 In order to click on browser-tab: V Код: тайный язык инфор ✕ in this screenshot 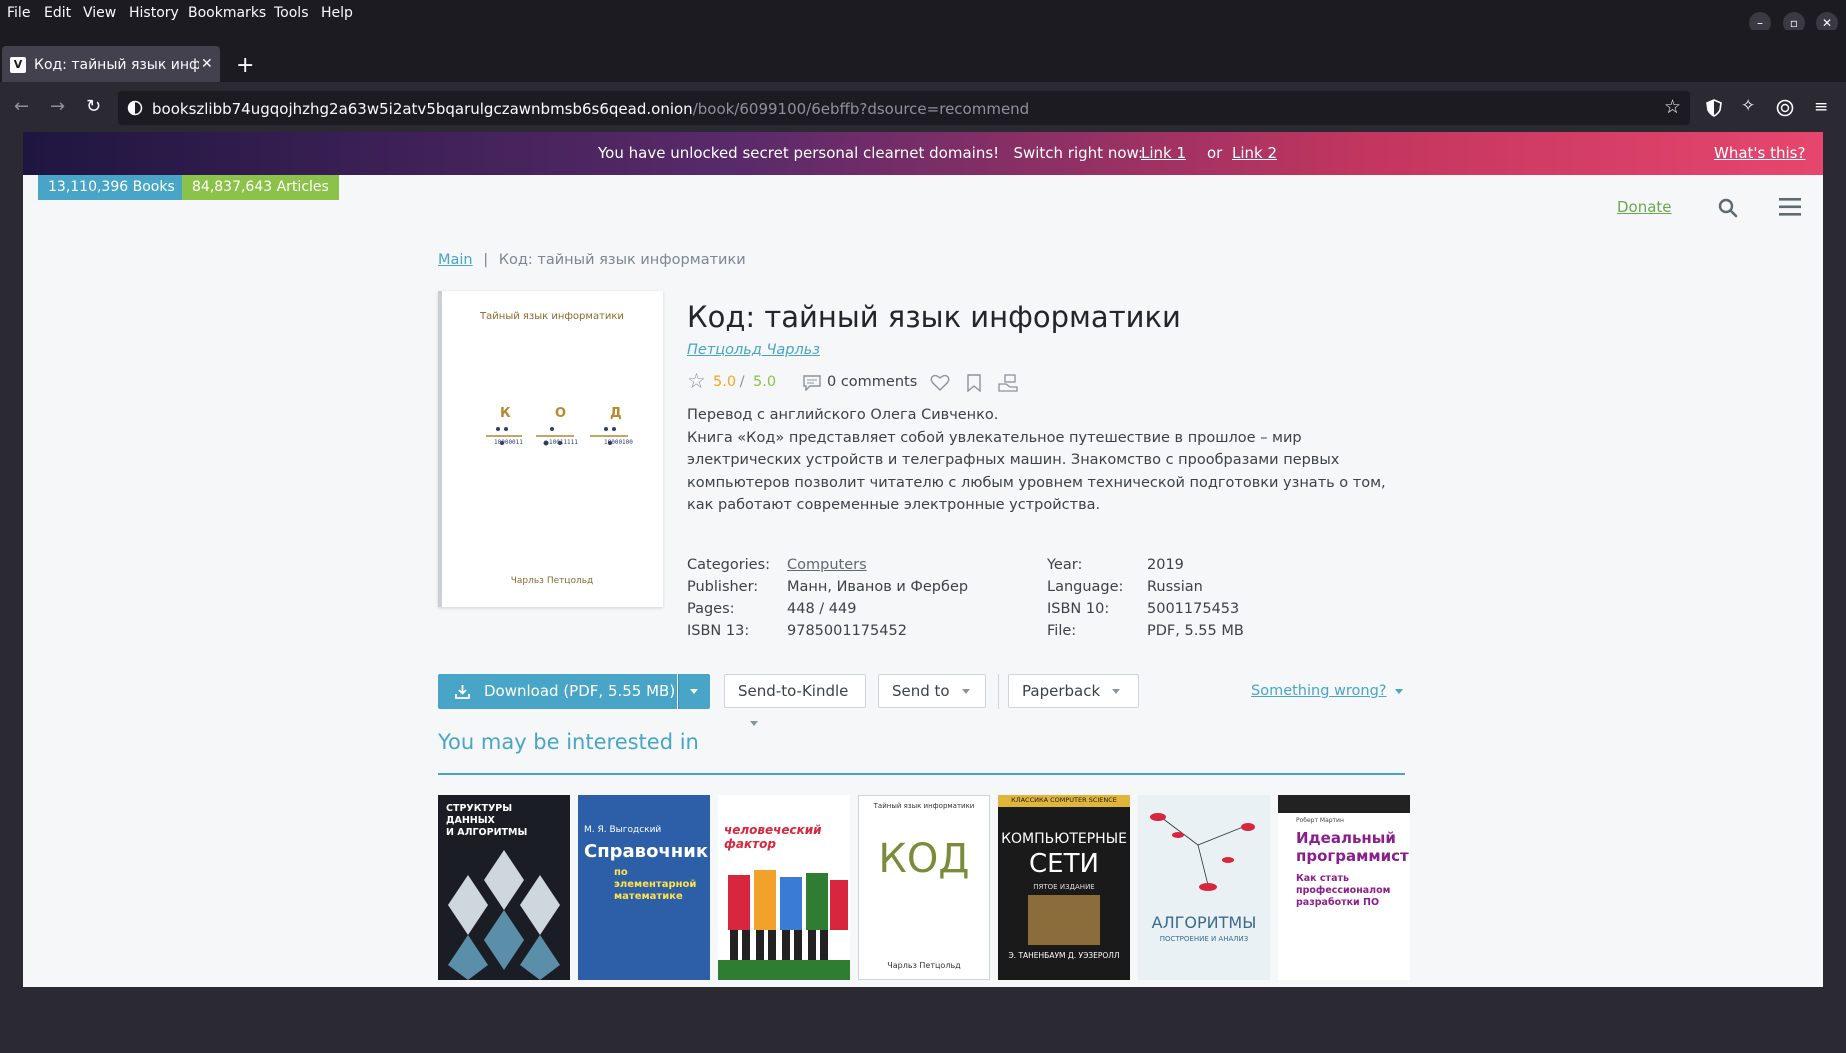, I will do `click(111, 66)`.